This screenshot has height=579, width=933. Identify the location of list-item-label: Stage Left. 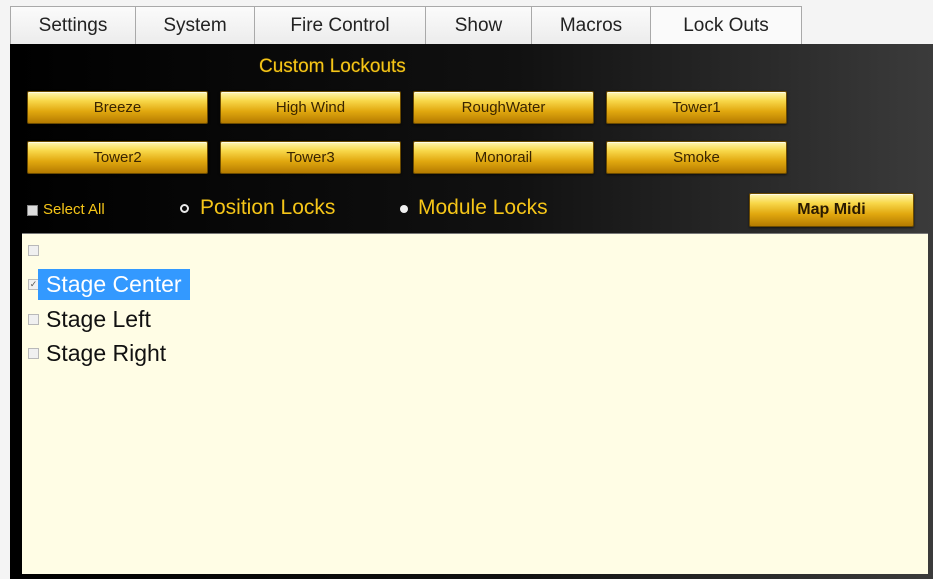
(98, 318).